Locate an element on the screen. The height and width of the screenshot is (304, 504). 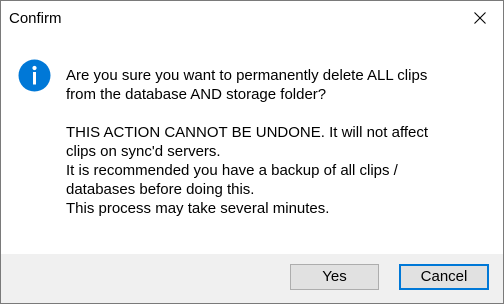
message-line: clips on sync'd servers. is located at coordinates (143, 151).